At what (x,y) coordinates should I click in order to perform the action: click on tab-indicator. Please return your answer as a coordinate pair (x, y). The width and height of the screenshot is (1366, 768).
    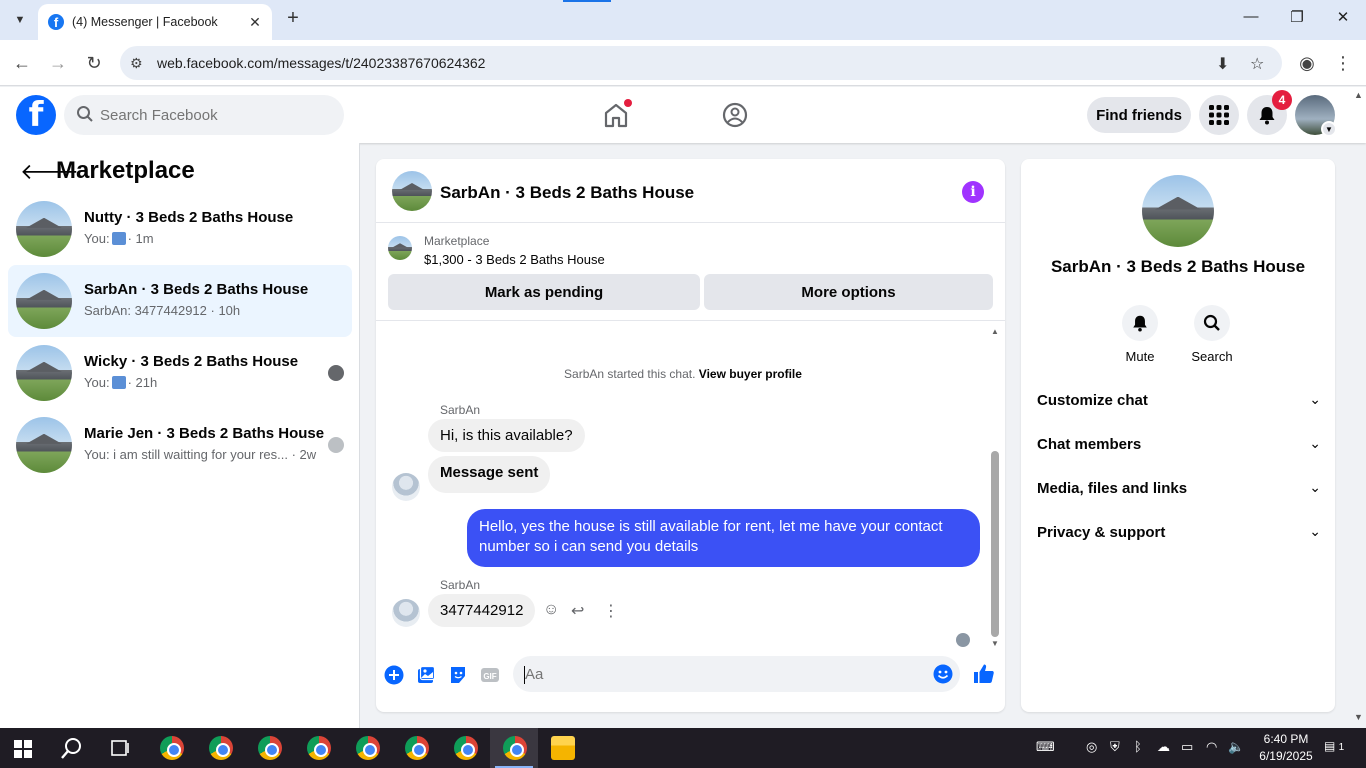
    Looking at the image, I should click on (587, 1).